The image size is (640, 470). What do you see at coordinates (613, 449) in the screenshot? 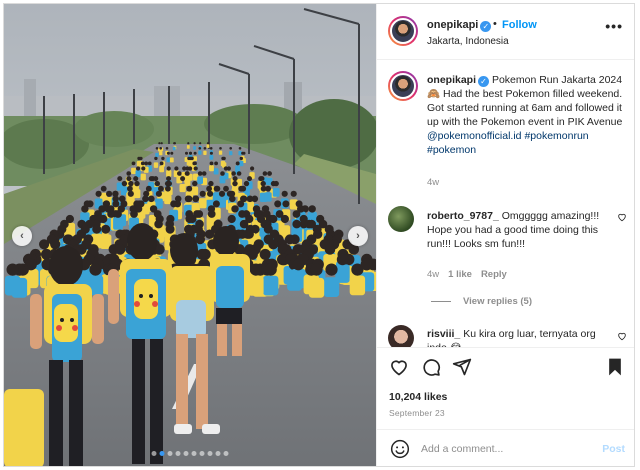
I see `post-comment-button: Post` at bounding box center [613, 449].